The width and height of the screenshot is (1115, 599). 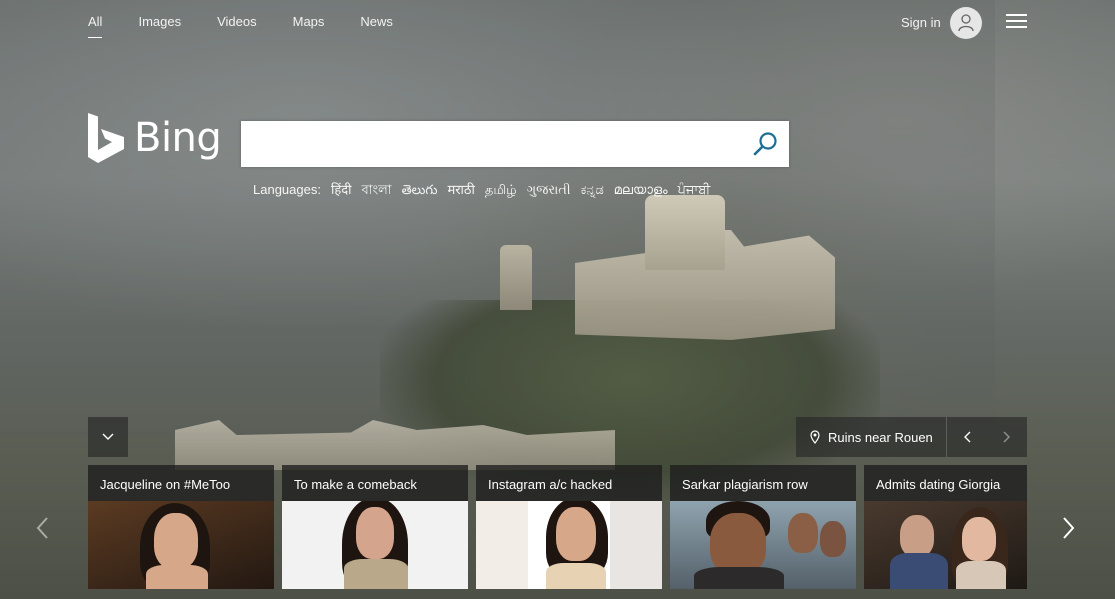 I want to click on location-text: Ruins near Rouen, so click(x=880, y=437).